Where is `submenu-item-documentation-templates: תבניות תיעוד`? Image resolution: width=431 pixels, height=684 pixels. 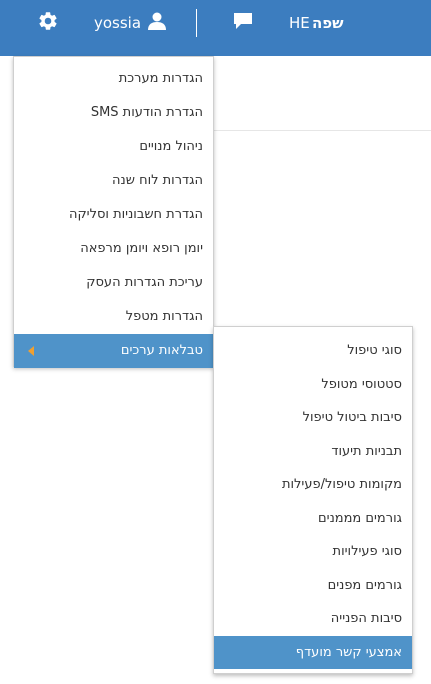
submenu-item-documentation-templates: תבניות תיעוד is located at coordinates (313, 452).